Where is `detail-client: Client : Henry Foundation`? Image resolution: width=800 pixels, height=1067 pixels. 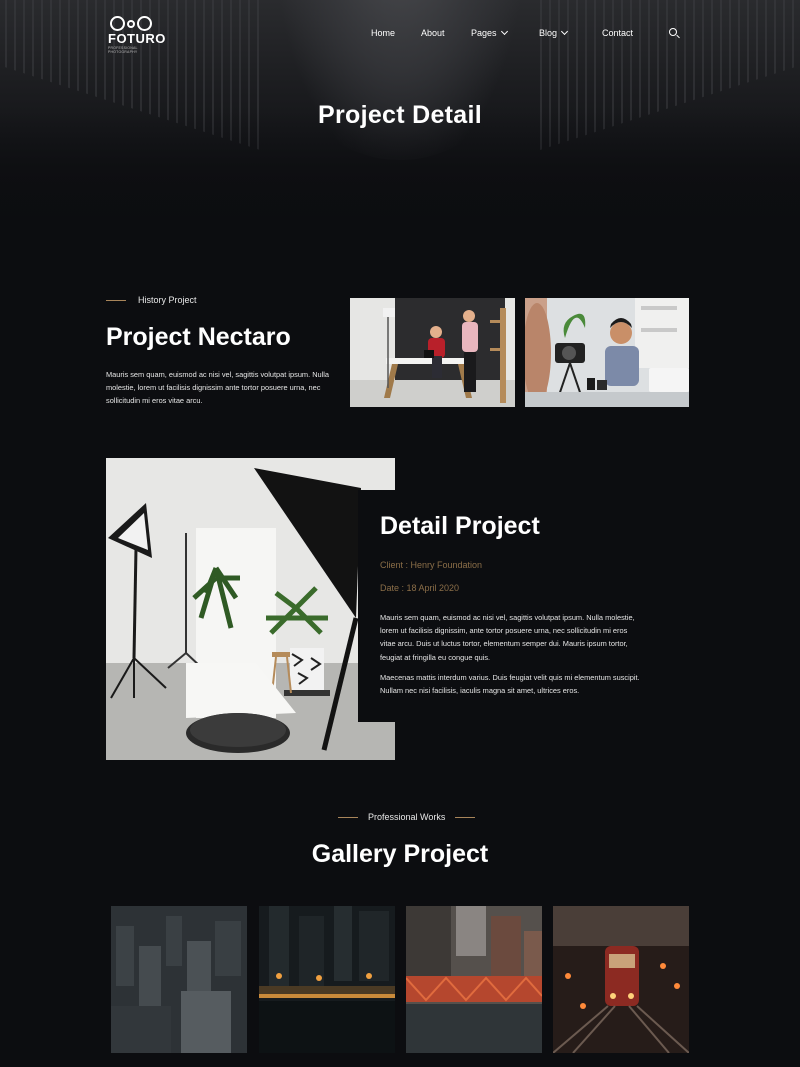 detail-client: Client : Henry Foundation is located at coordinates (431, 565).